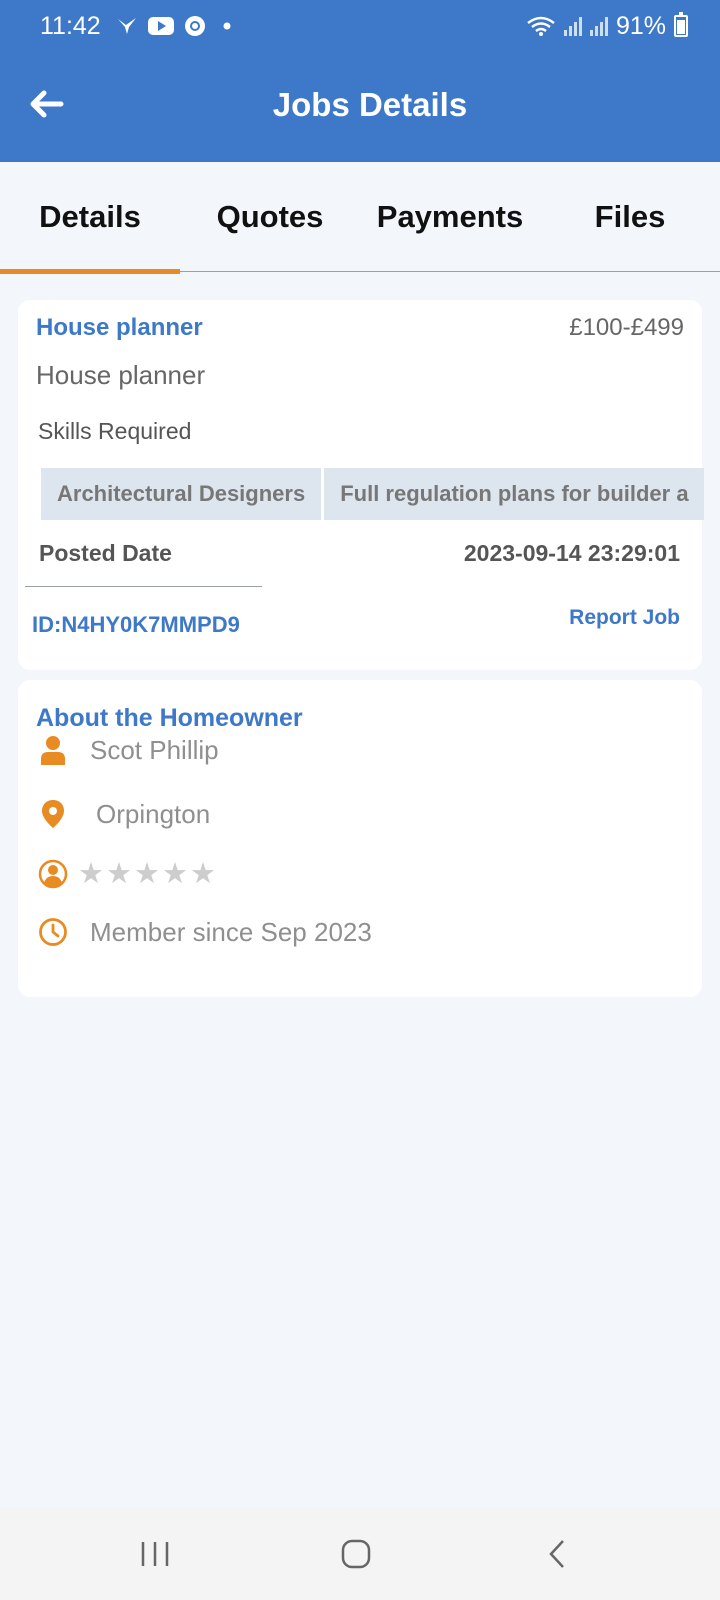 This screenshot has width=720, height=1600. What do you see at coordinates (105, 553) in the screenshot?
I see `posted-date-label: Posted Date` at bounding box center [105, 553].